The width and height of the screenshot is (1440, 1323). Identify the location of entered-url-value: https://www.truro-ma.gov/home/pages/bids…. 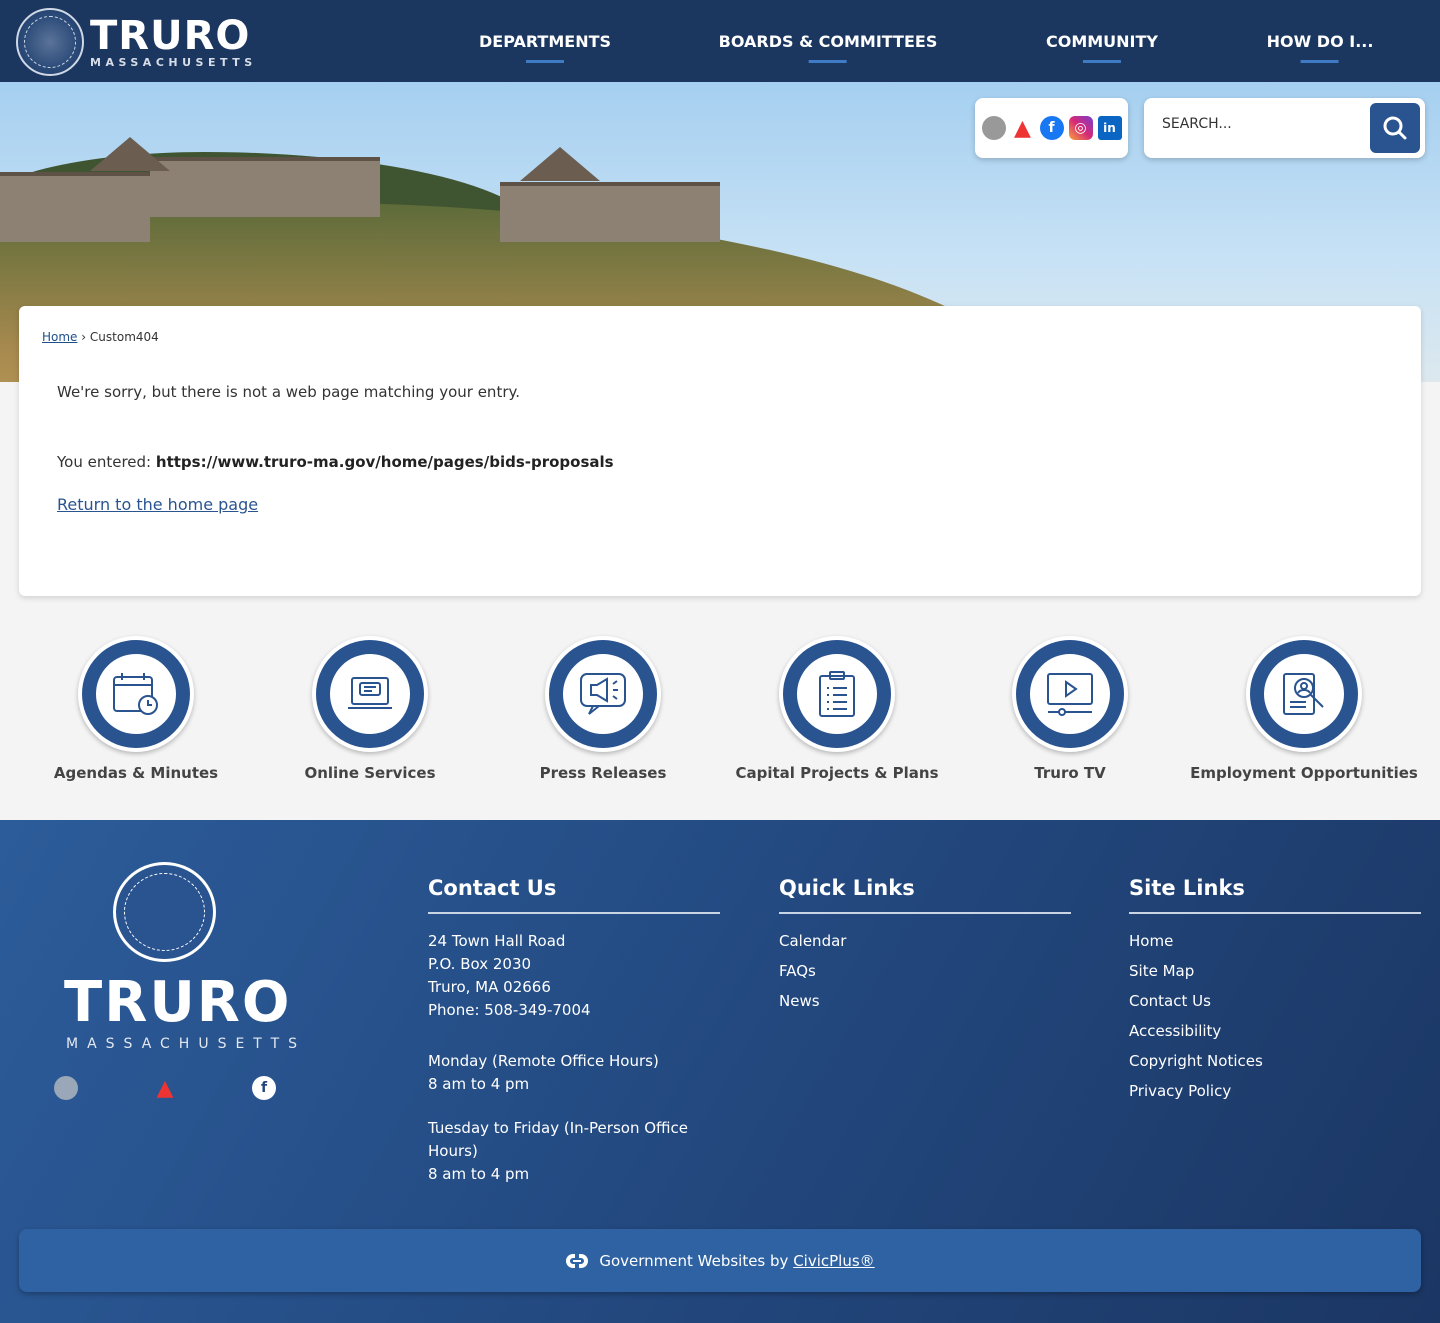
(384, 462).